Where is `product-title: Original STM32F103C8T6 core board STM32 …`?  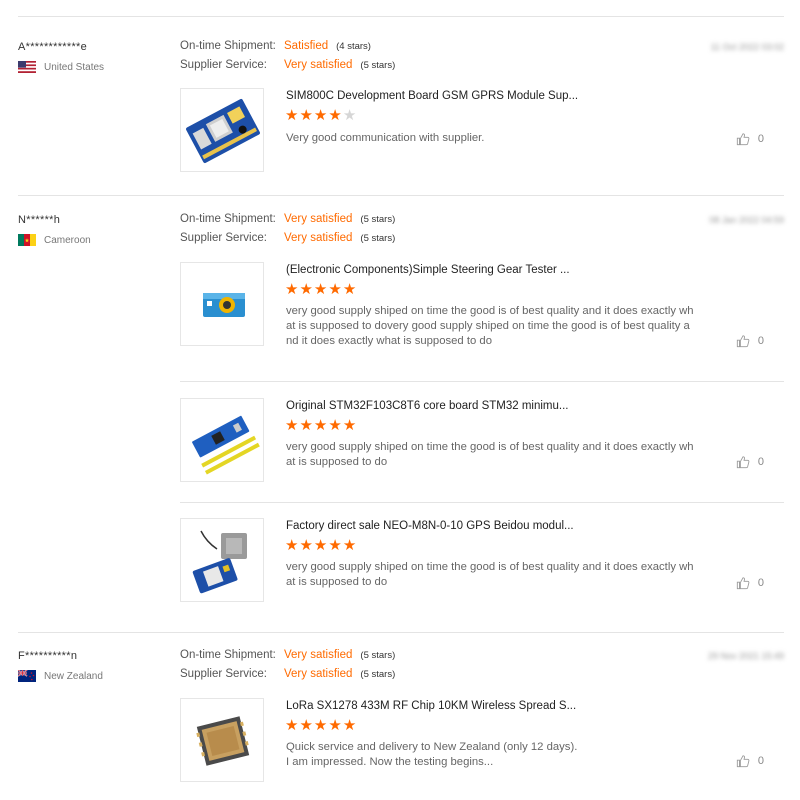 product-title: Original STM32F103C8T6 core board STM32 … is located at coordinates (427, 406).